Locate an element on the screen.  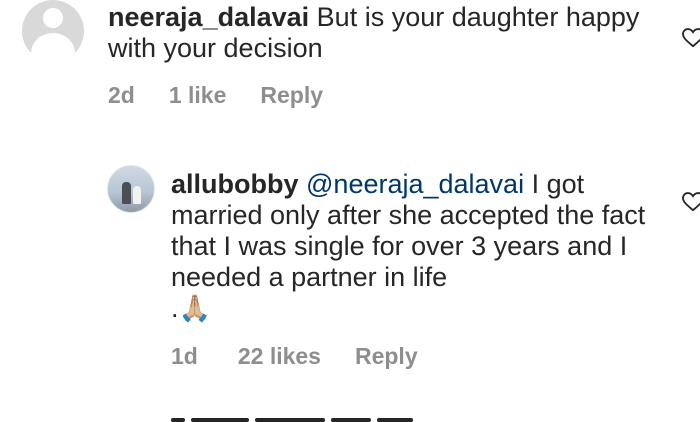
comment-likes-link: 22 likes is located at coordinates (279, 356).